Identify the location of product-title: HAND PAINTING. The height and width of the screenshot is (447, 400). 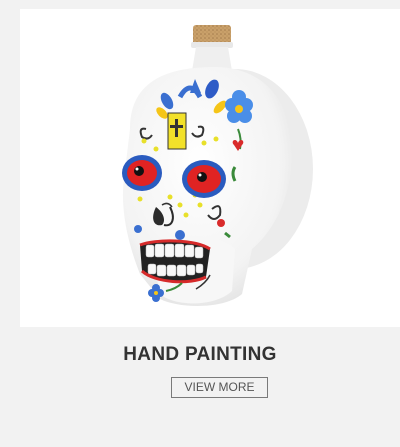
(200, 354).